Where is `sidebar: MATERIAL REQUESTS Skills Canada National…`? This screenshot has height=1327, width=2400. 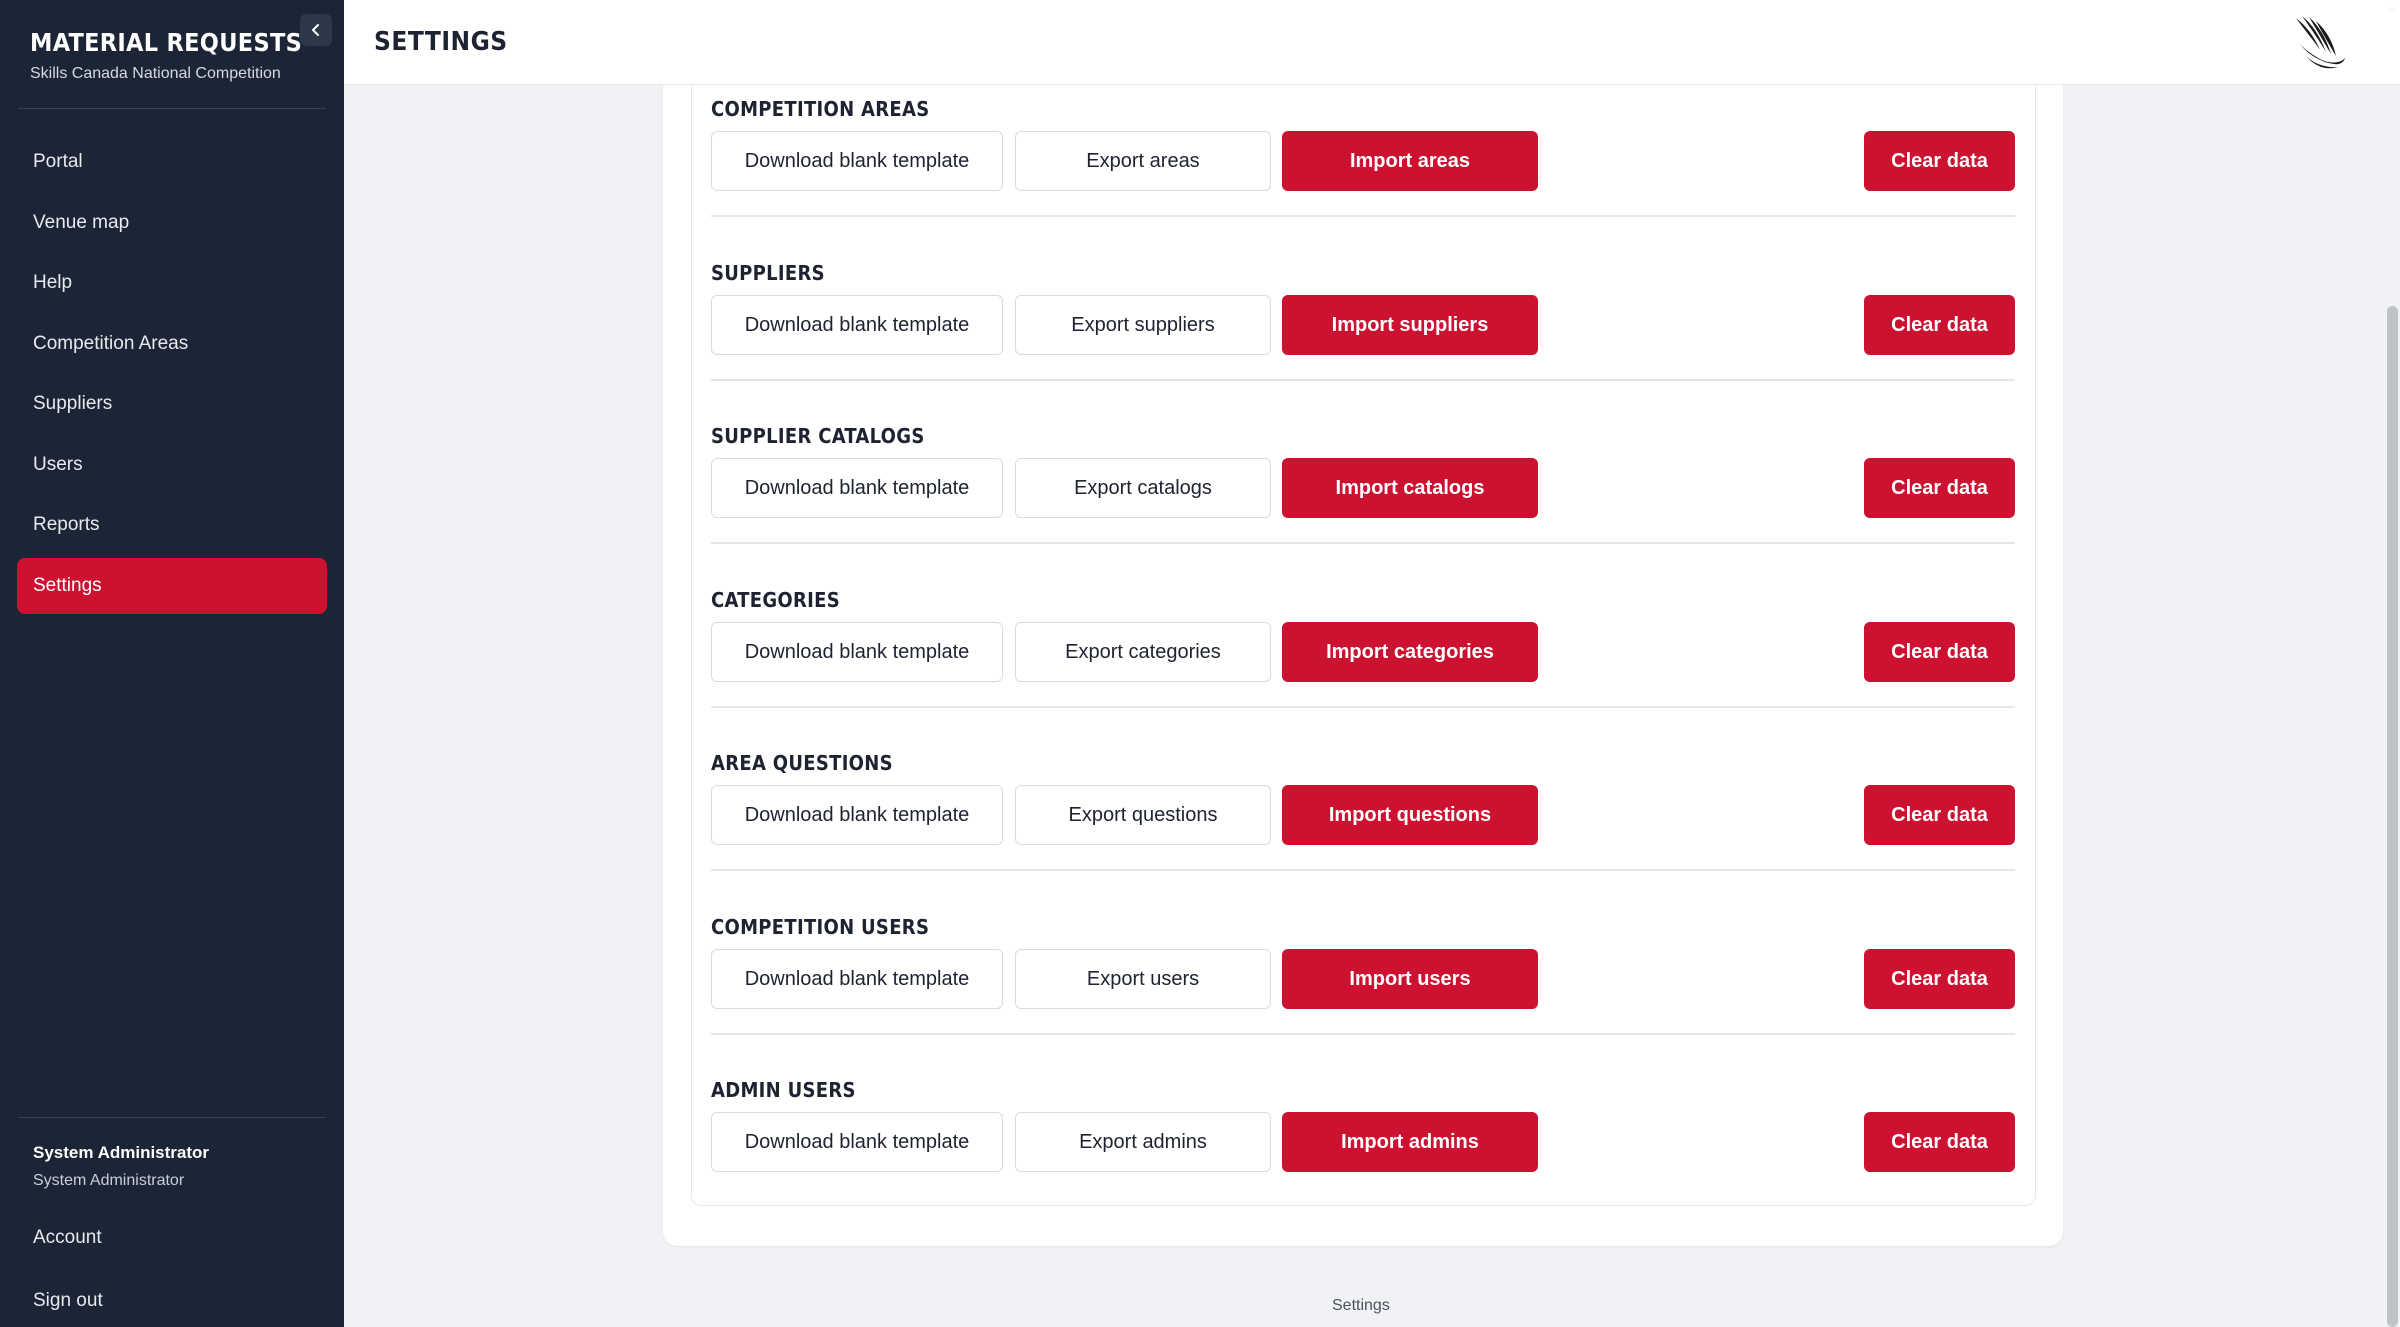
sidebar: MATERIAL REQUESTS Skills Canada National… is located at coordinates (172, 663).